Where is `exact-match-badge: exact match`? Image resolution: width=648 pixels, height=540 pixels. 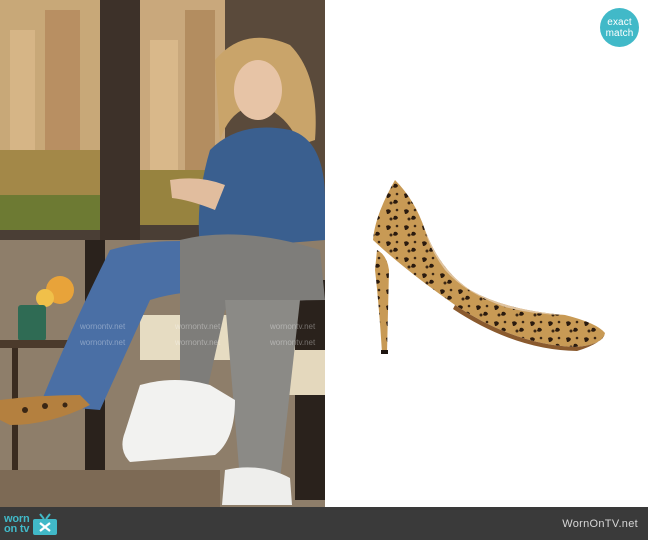
exact-match-badge: exact match is located at coordinates (619, 27).